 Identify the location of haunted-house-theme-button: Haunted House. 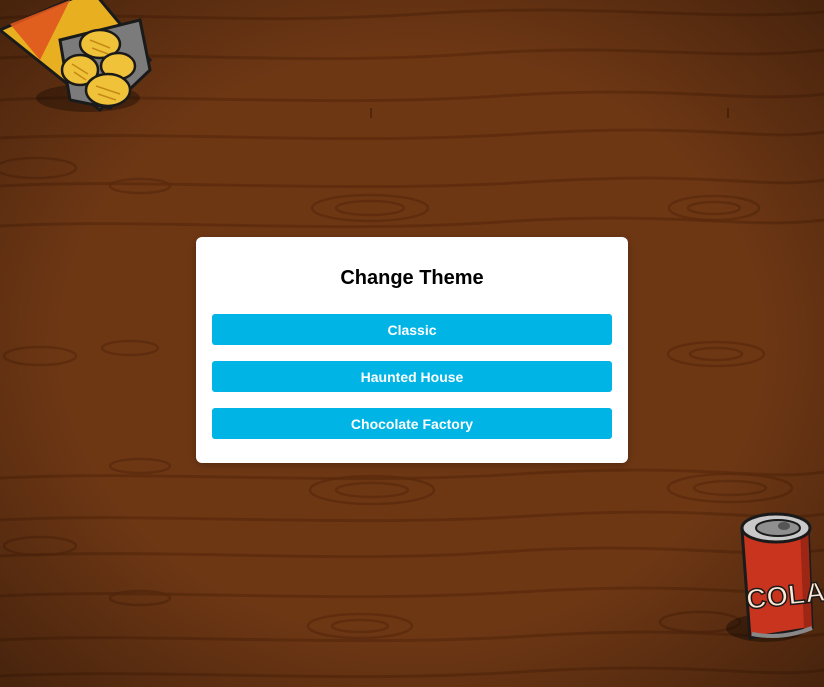
(412, 376).